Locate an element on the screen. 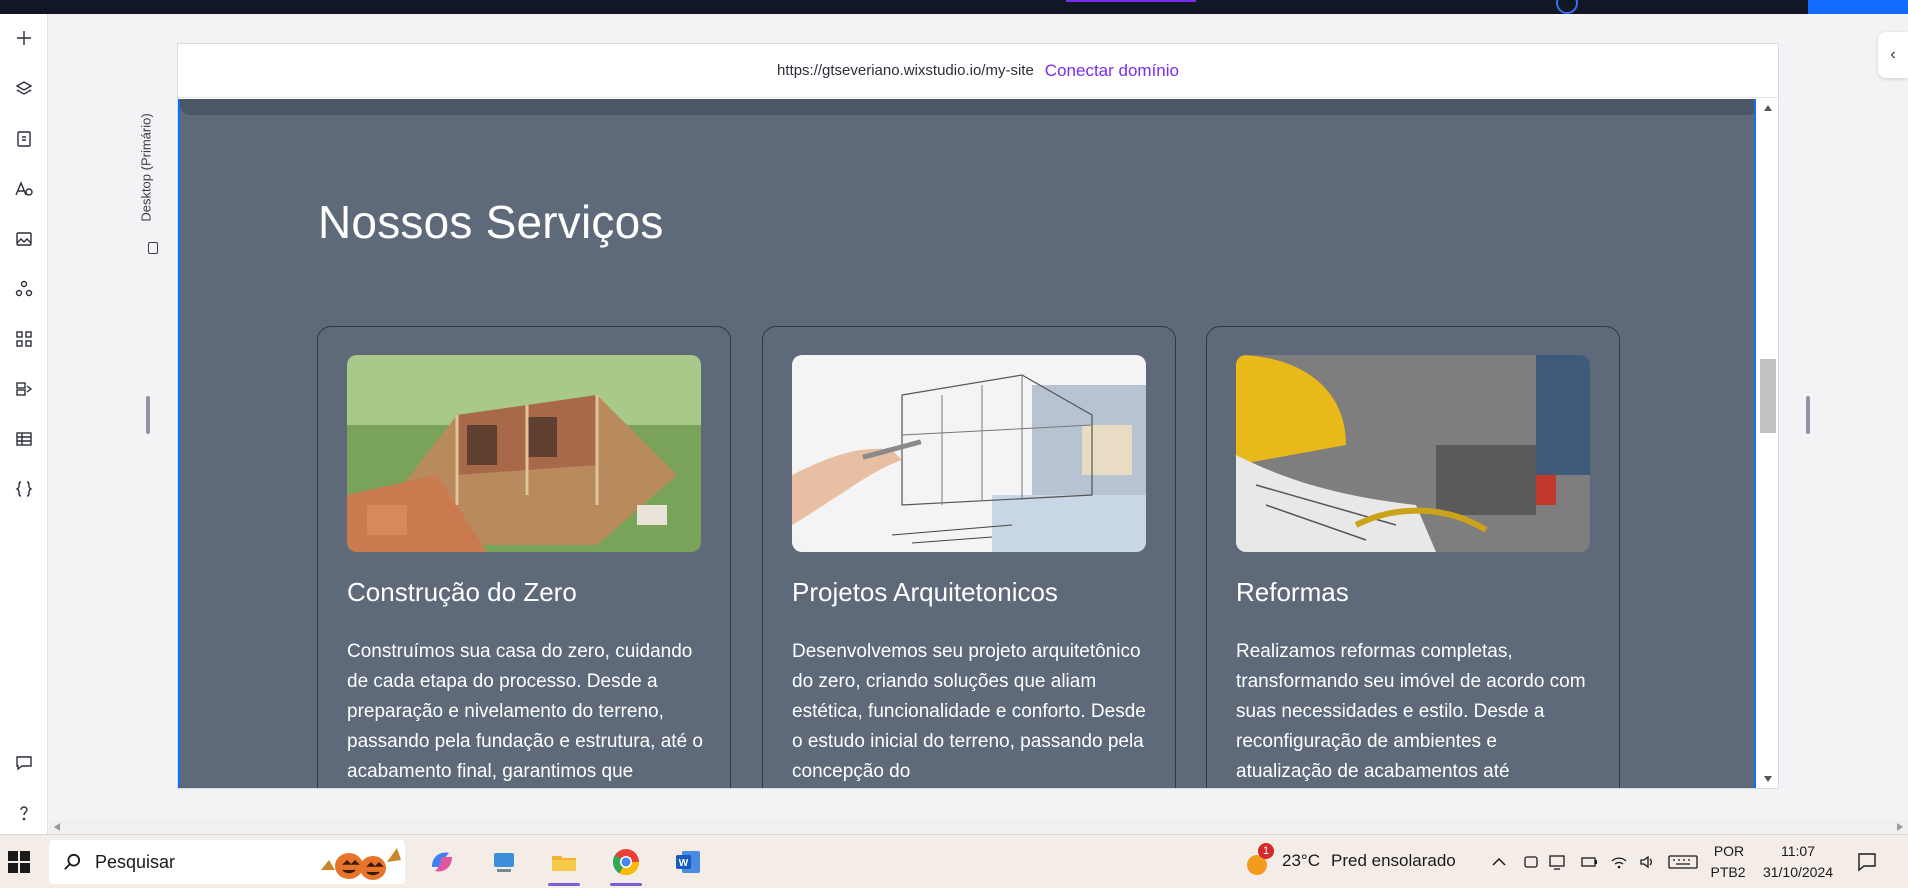  taskbar-search: Pesquisar is located at coordinates (227, 862).